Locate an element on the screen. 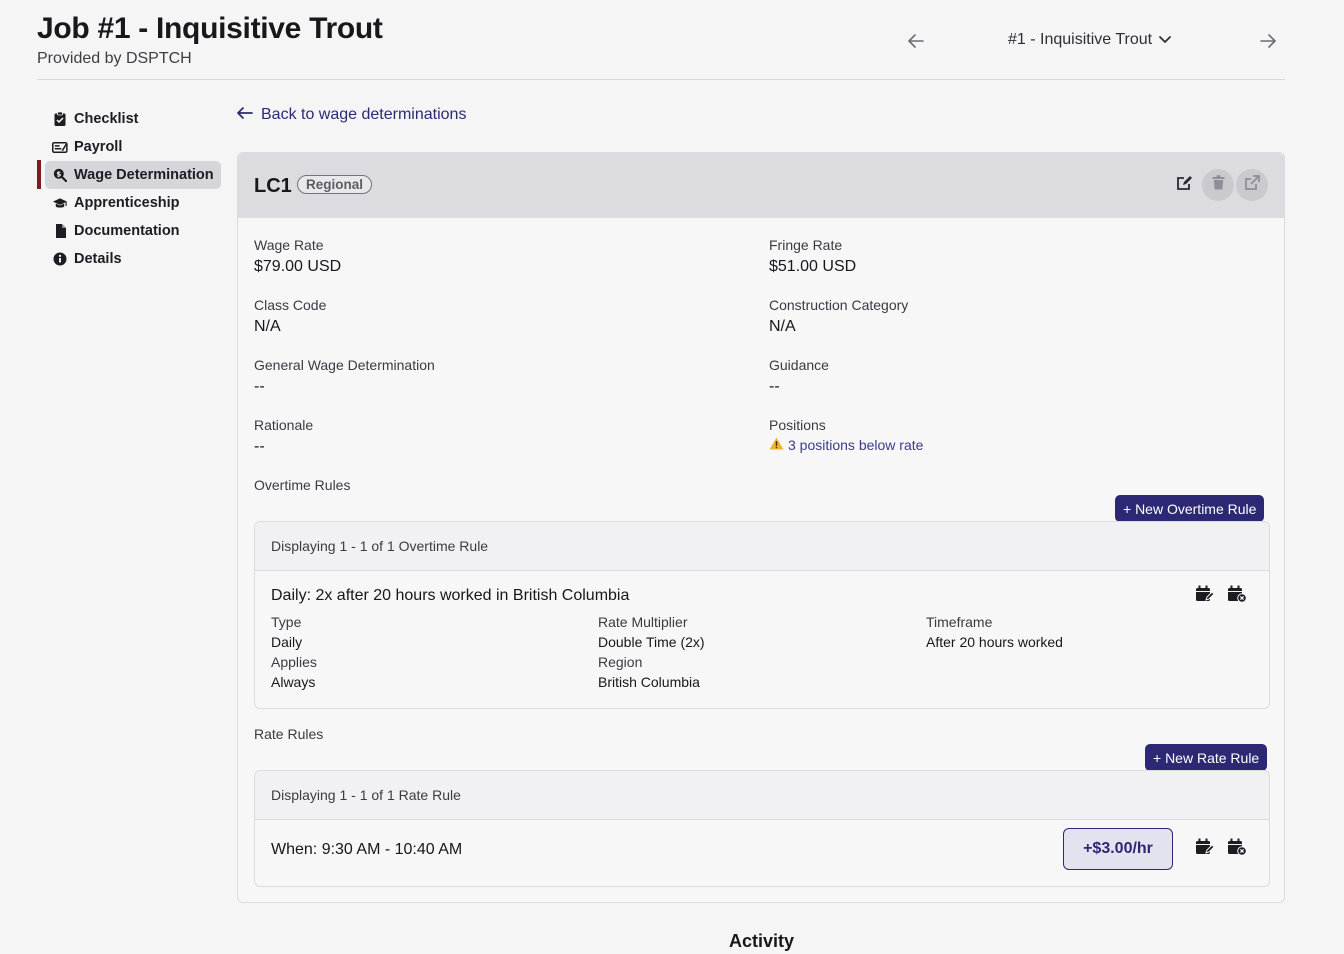  rate-rule-when: When: 9:30 AM - 10:40 AM is located at coordinates (367, 849).